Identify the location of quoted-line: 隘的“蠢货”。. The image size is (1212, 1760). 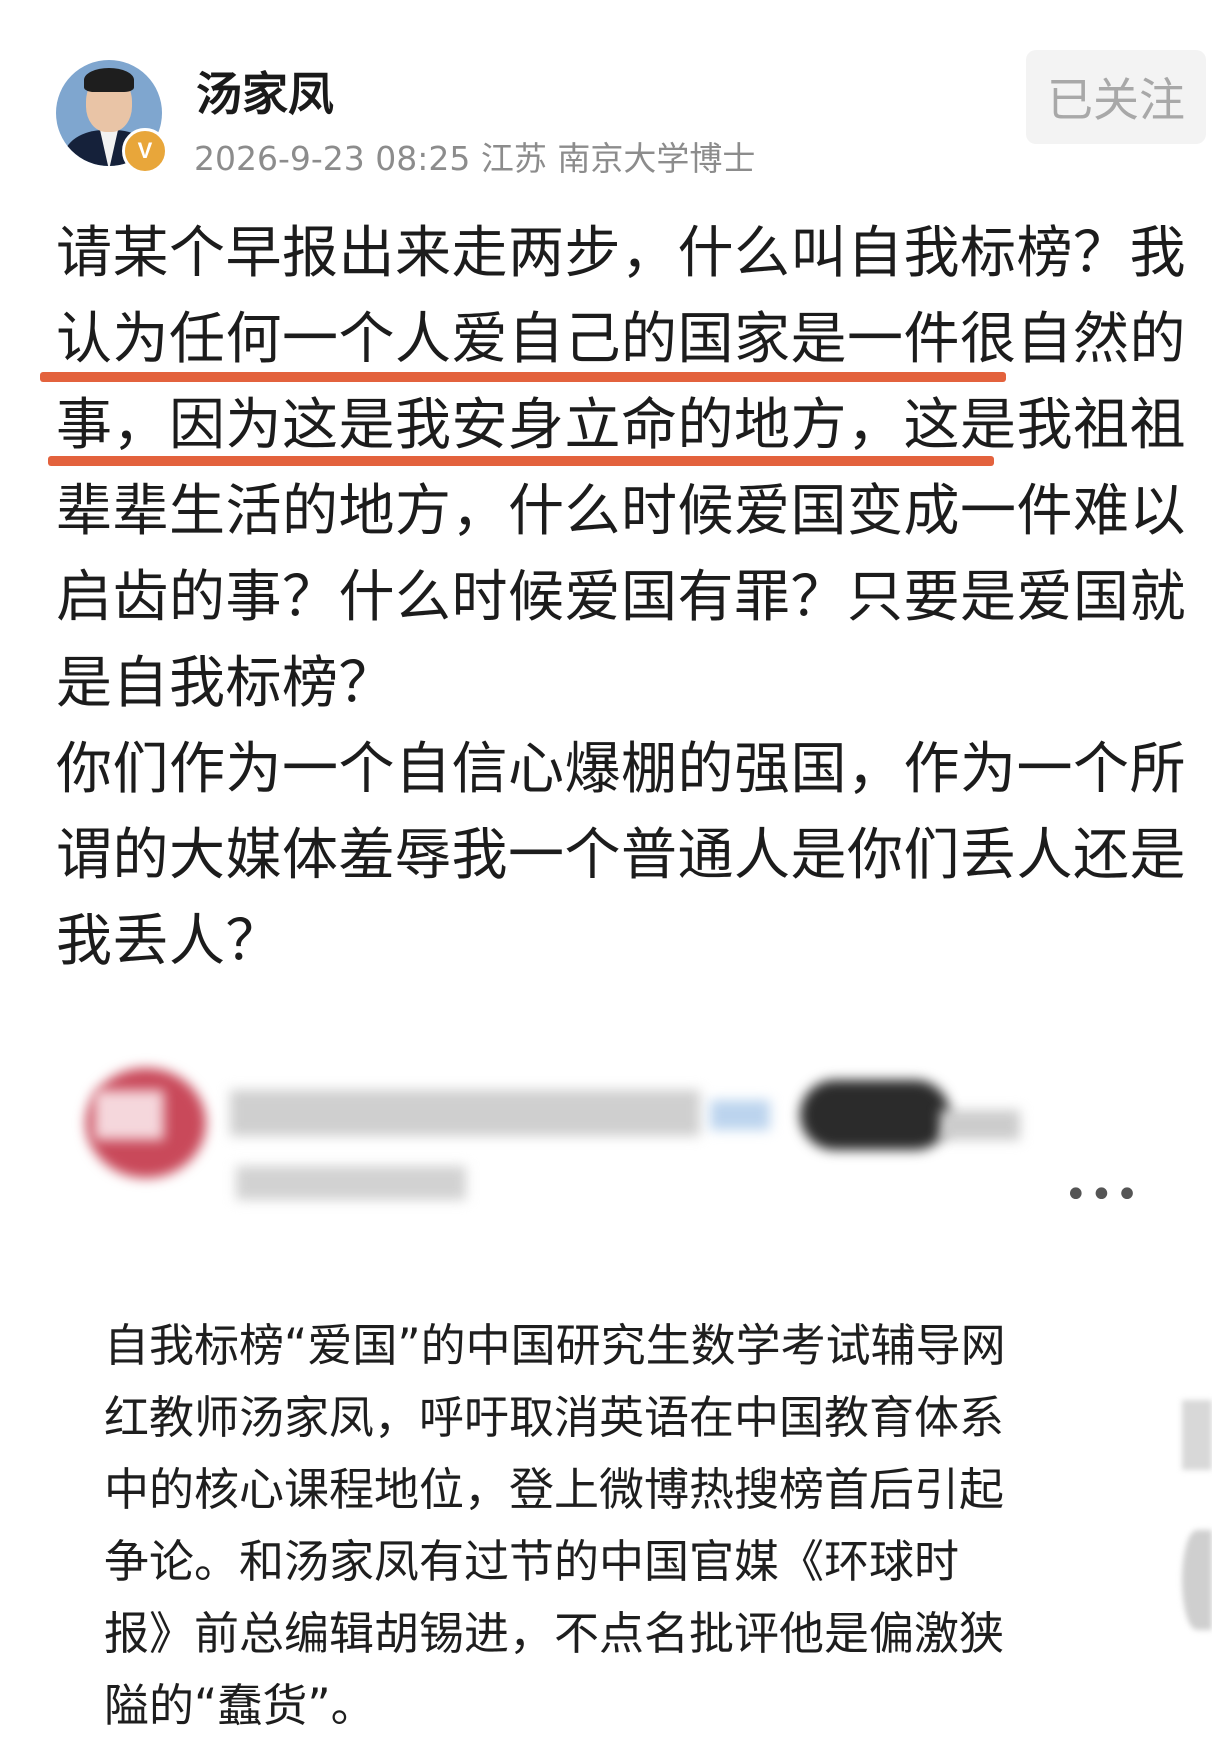
(240, 1705).